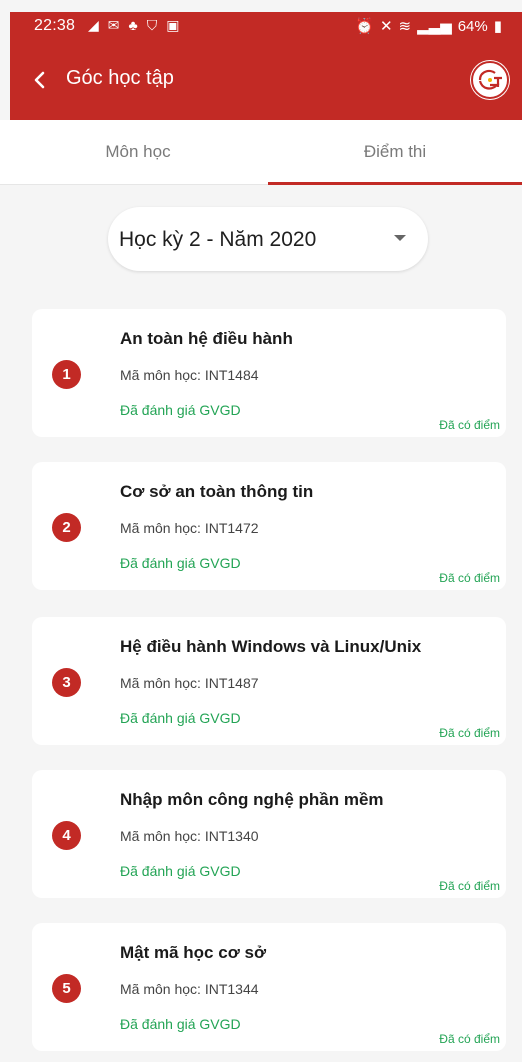 The height and width of the screenshot is (1062, 522). I want to click on status-time: 22:38, so click(55, 25).